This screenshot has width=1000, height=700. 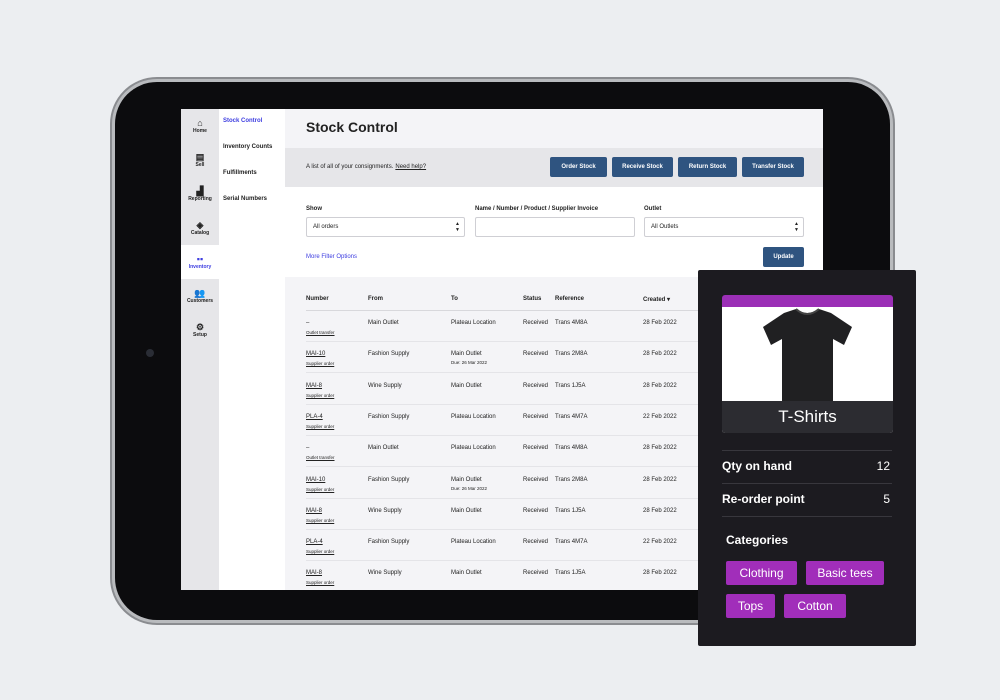 What do you see at coordinates (200, 194) in the screenshot?
I see `rail-item-reporting: ▟ Reporting` at bounding box center [200, 194].